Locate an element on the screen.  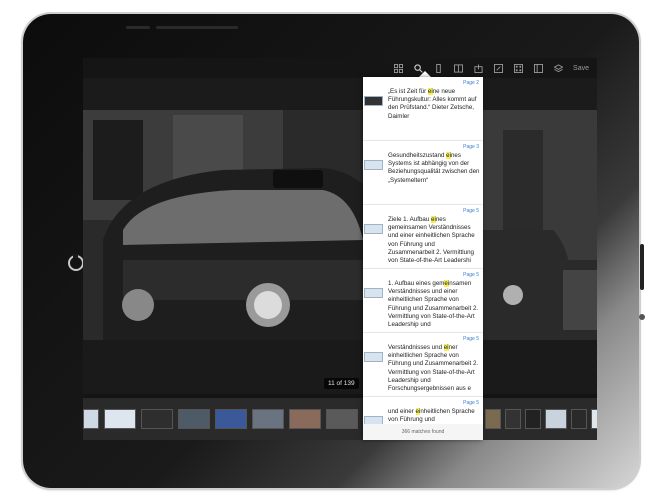
split-view-icon is located at coordinates (458, 68).